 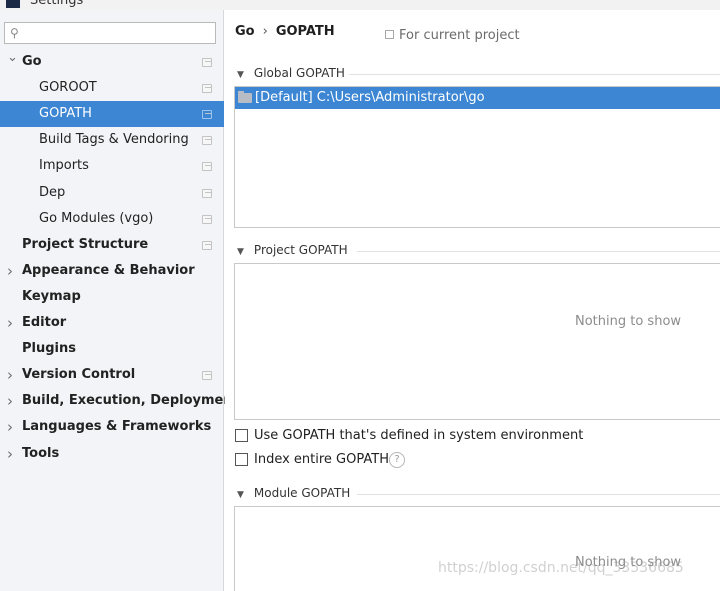 What do you see at coordinates (112, 323) in the screenshot?
I see `sidebar-item-editor: › Editor` at bounding box center [112, 323].